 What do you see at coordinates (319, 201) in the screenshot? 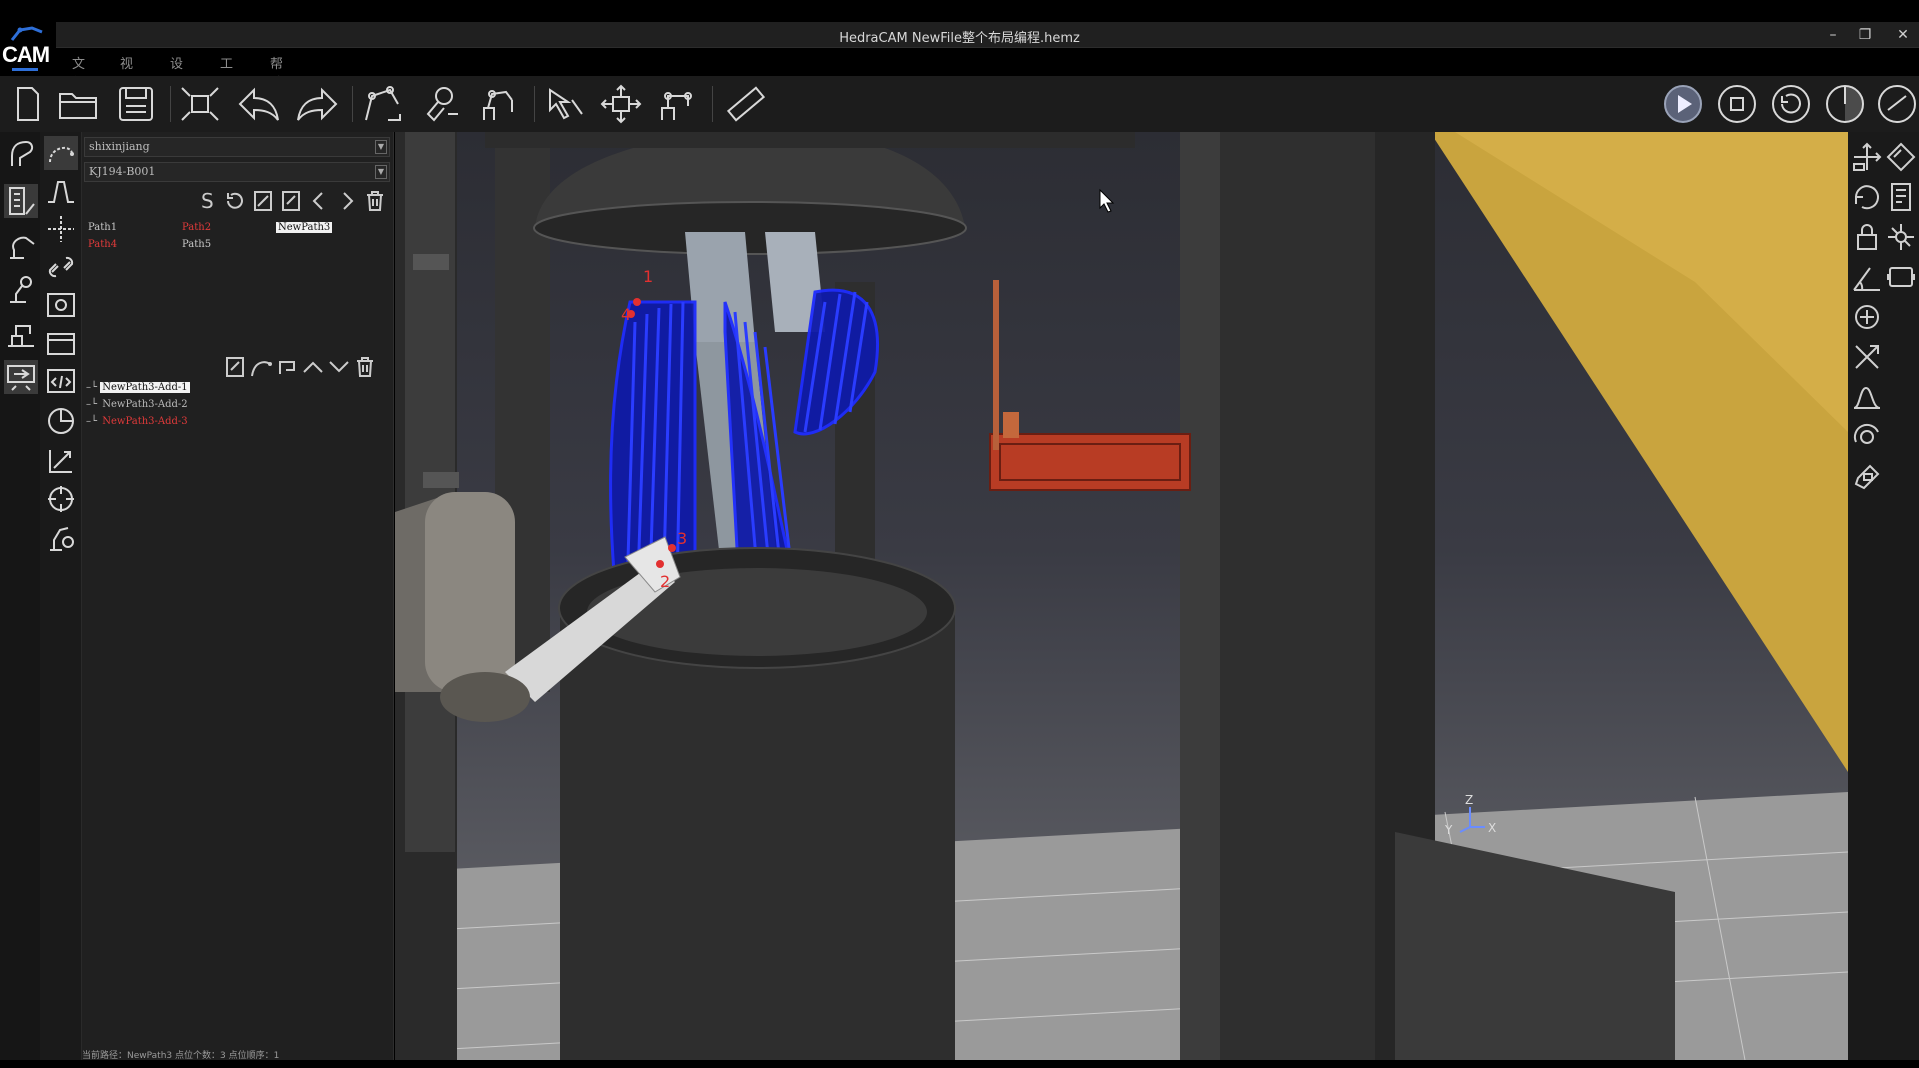
I see `prev-icon` at bounding box center [319, 201].